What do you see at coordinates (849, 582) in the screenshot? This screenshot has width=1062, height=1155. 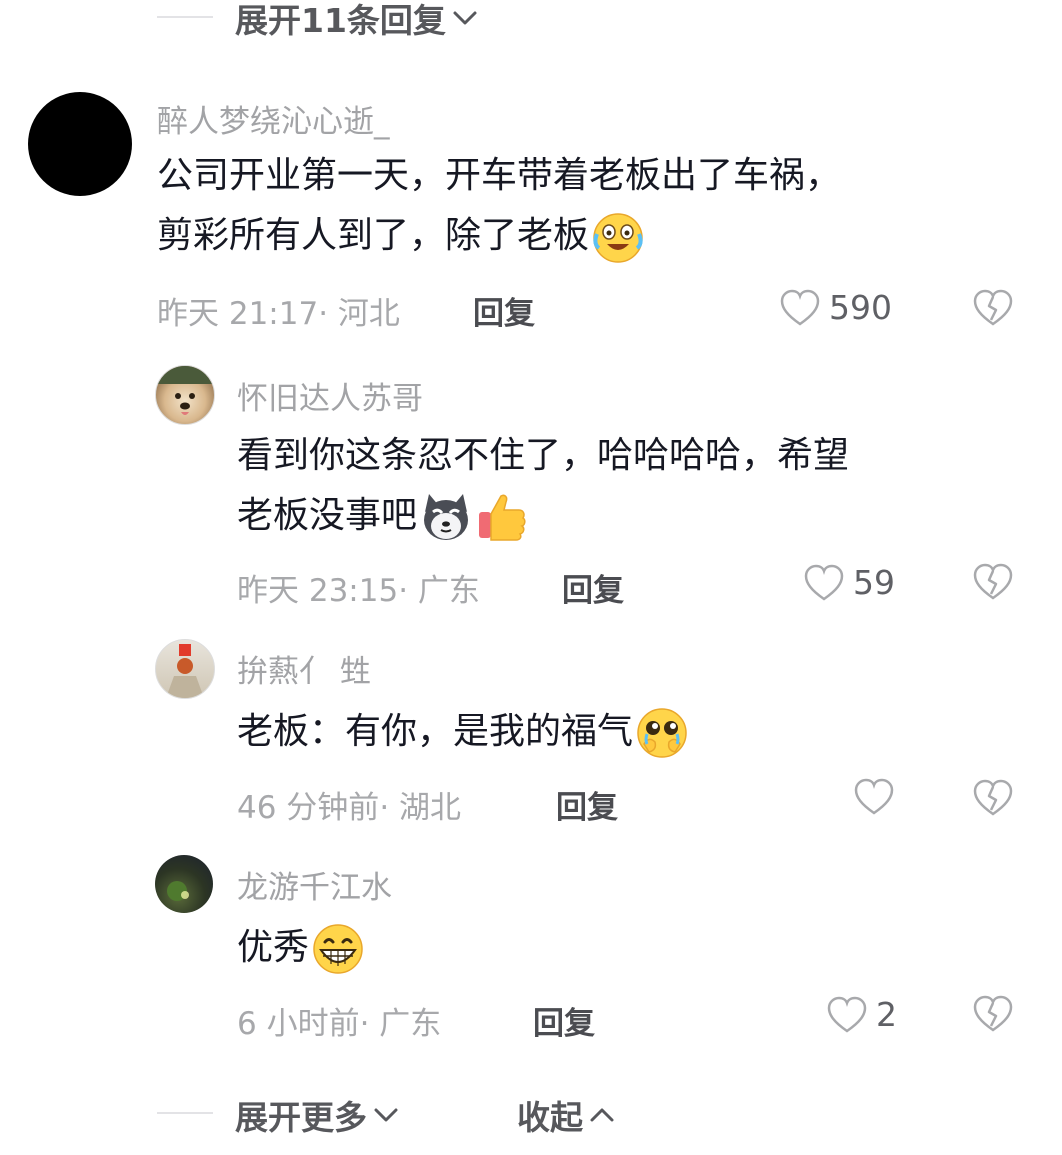 I see `like-button: 59` at bounding box center [849, 582].